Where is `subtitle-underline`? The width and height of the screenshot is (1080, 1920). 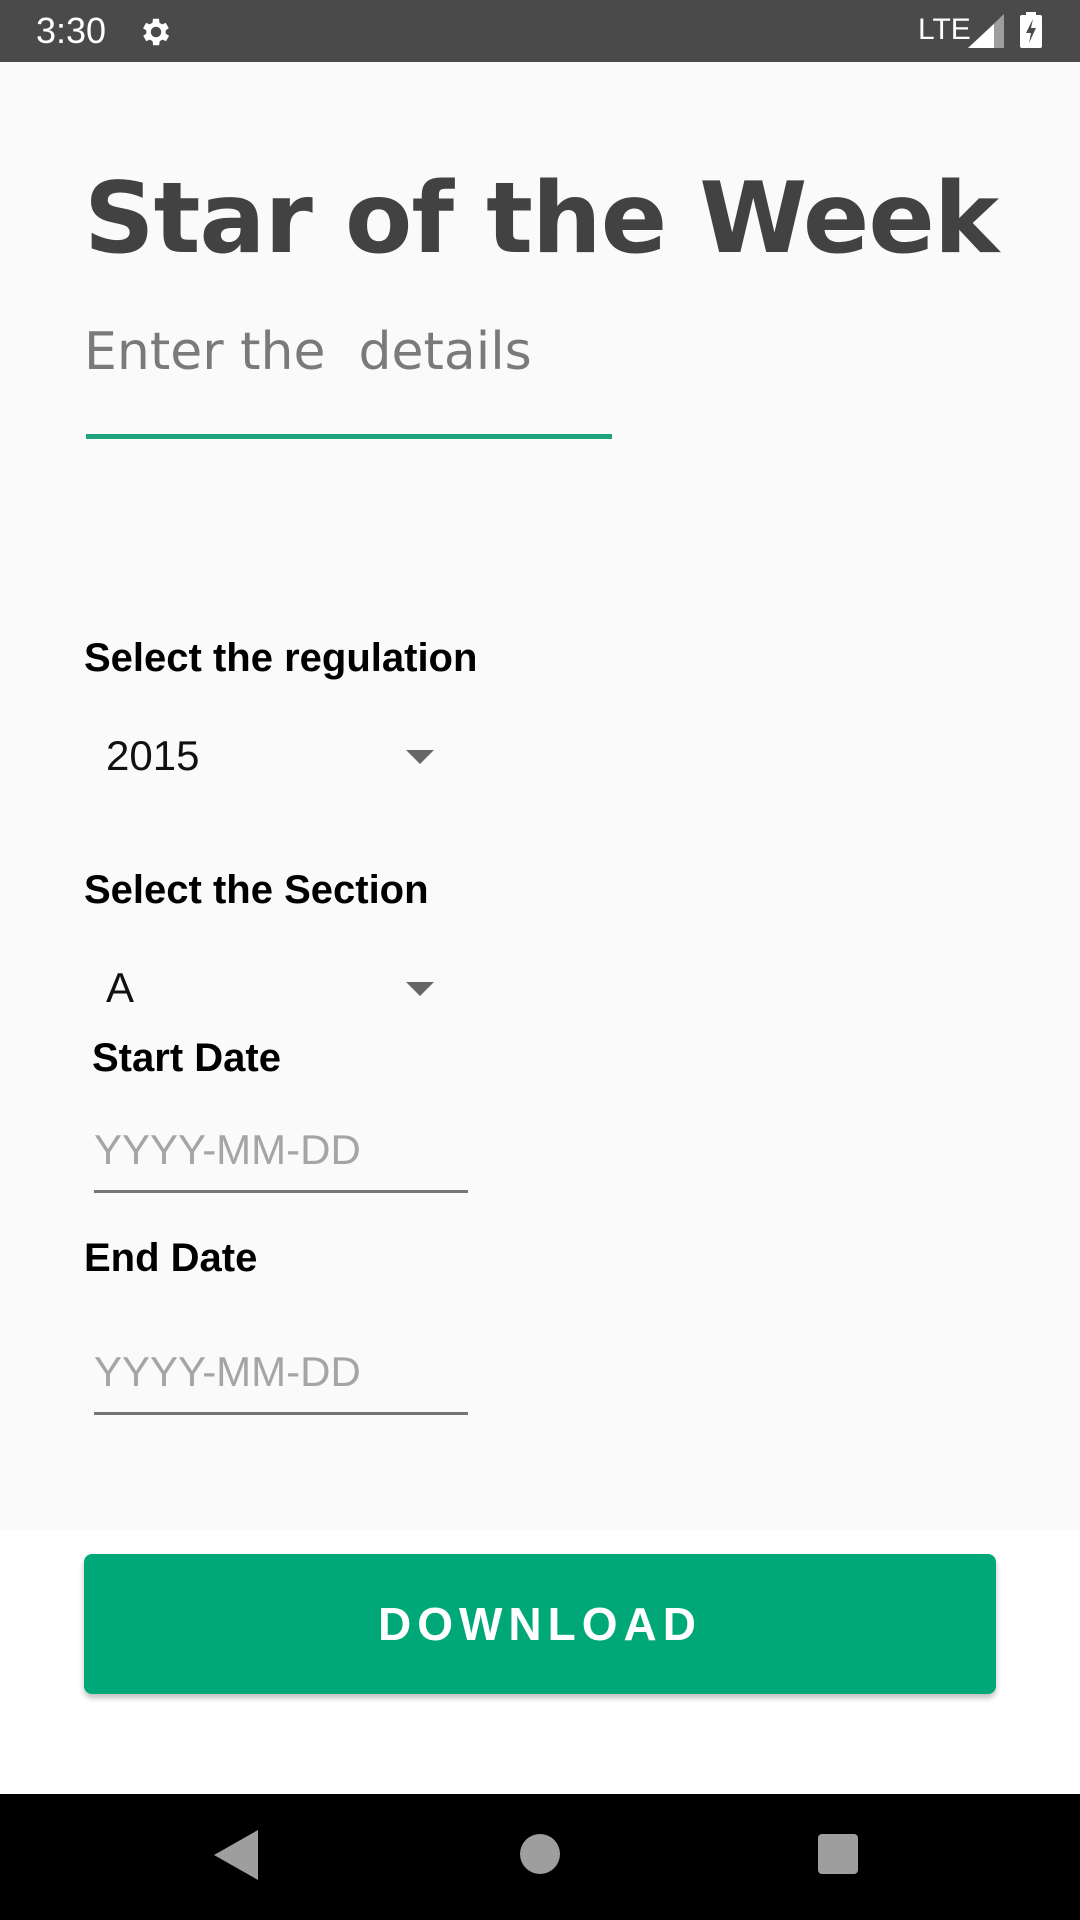
subtitle-underline is located at coordinates (349, 436).